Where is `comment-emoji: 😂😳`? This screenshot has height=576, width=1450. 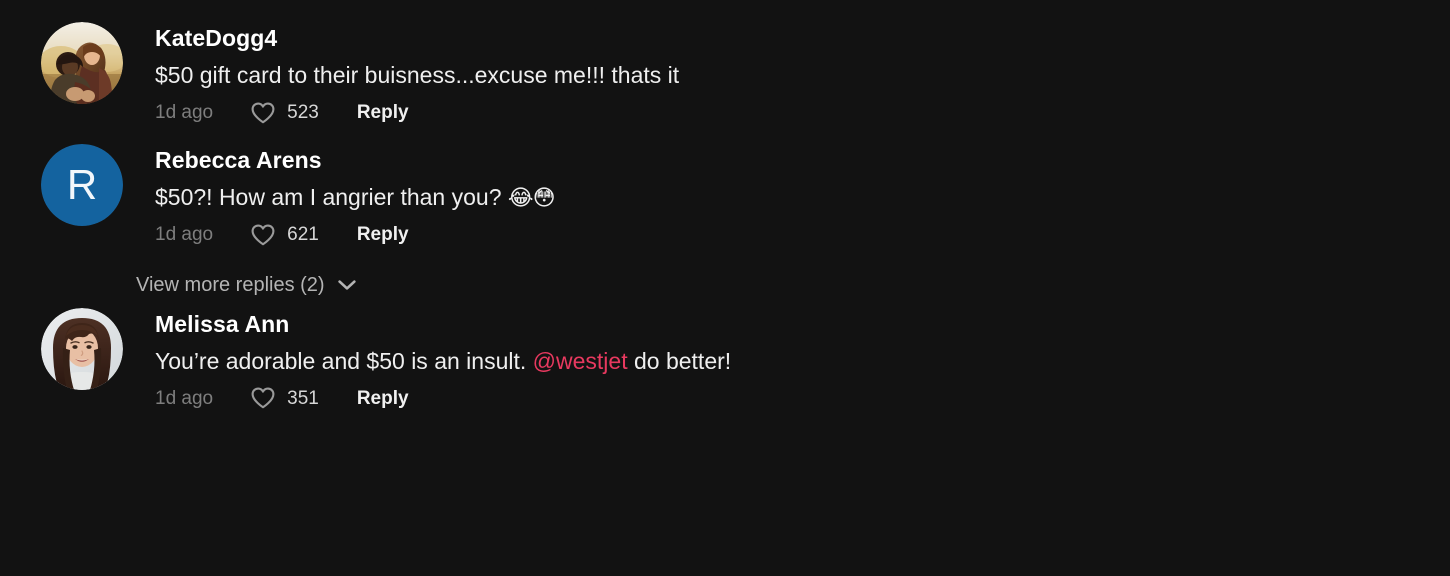
comment-emoji: 😂😳 is located at coordinates (531, 198).